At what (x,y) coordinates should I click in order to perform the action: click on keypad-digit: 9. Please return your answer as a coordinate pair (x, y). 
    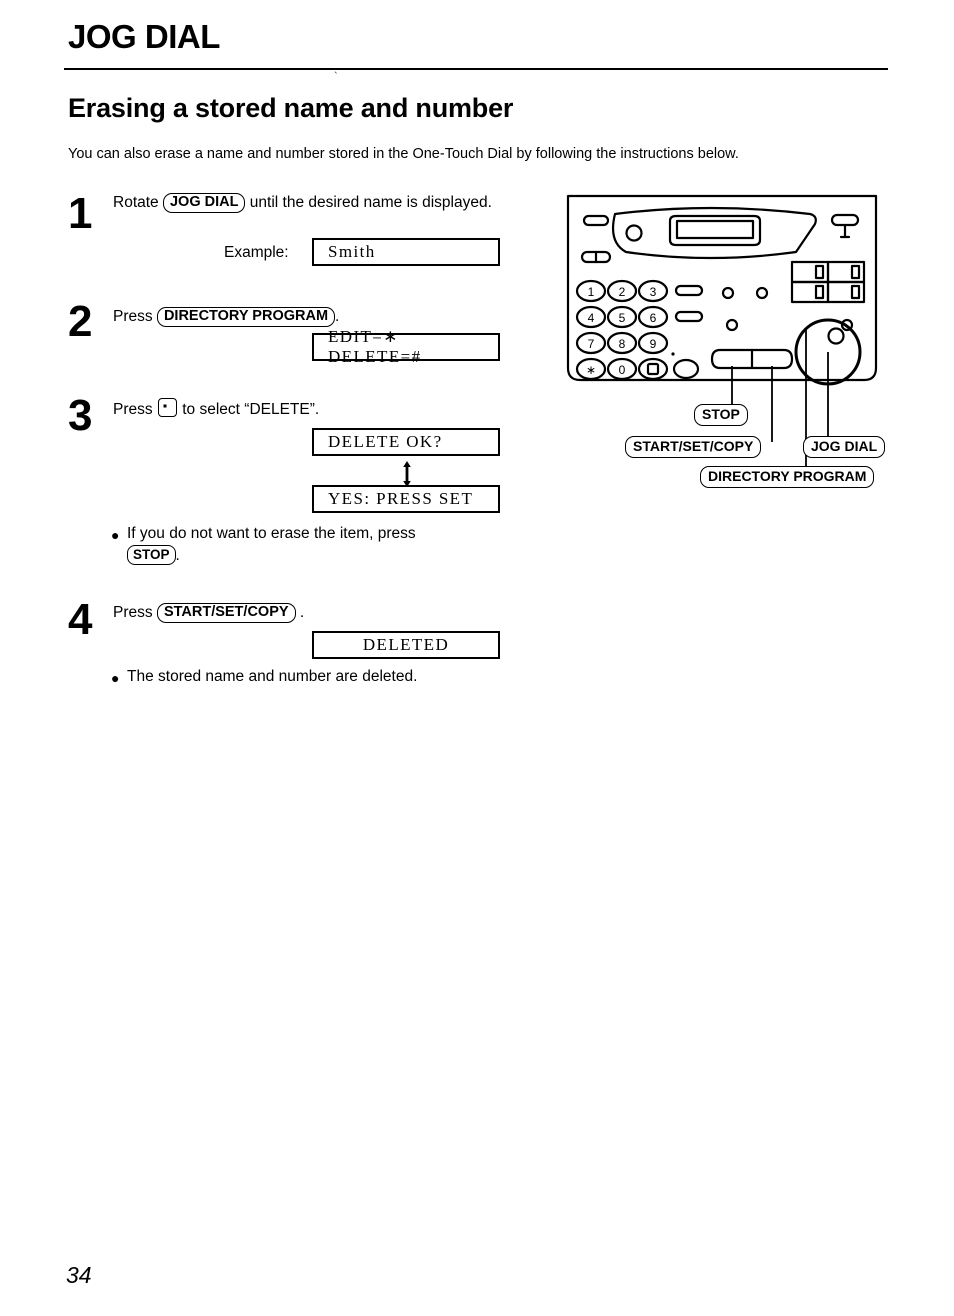
    Looking at the image, I should click on (653, 344).